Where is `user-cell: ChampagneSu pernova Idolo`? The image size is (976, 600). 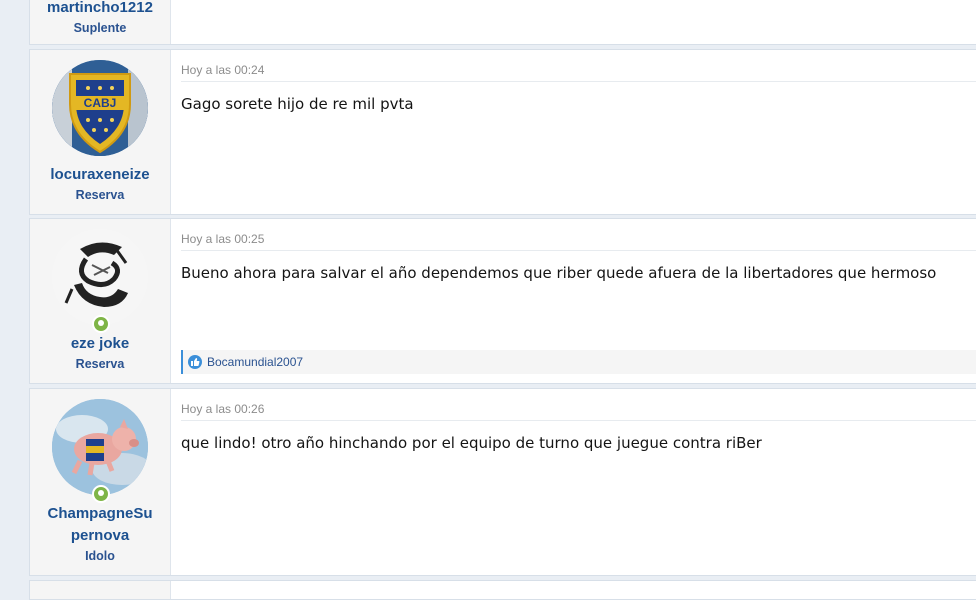 user-cell: ChampagneSu pernova Idolo is located at coordinates (100, 482).